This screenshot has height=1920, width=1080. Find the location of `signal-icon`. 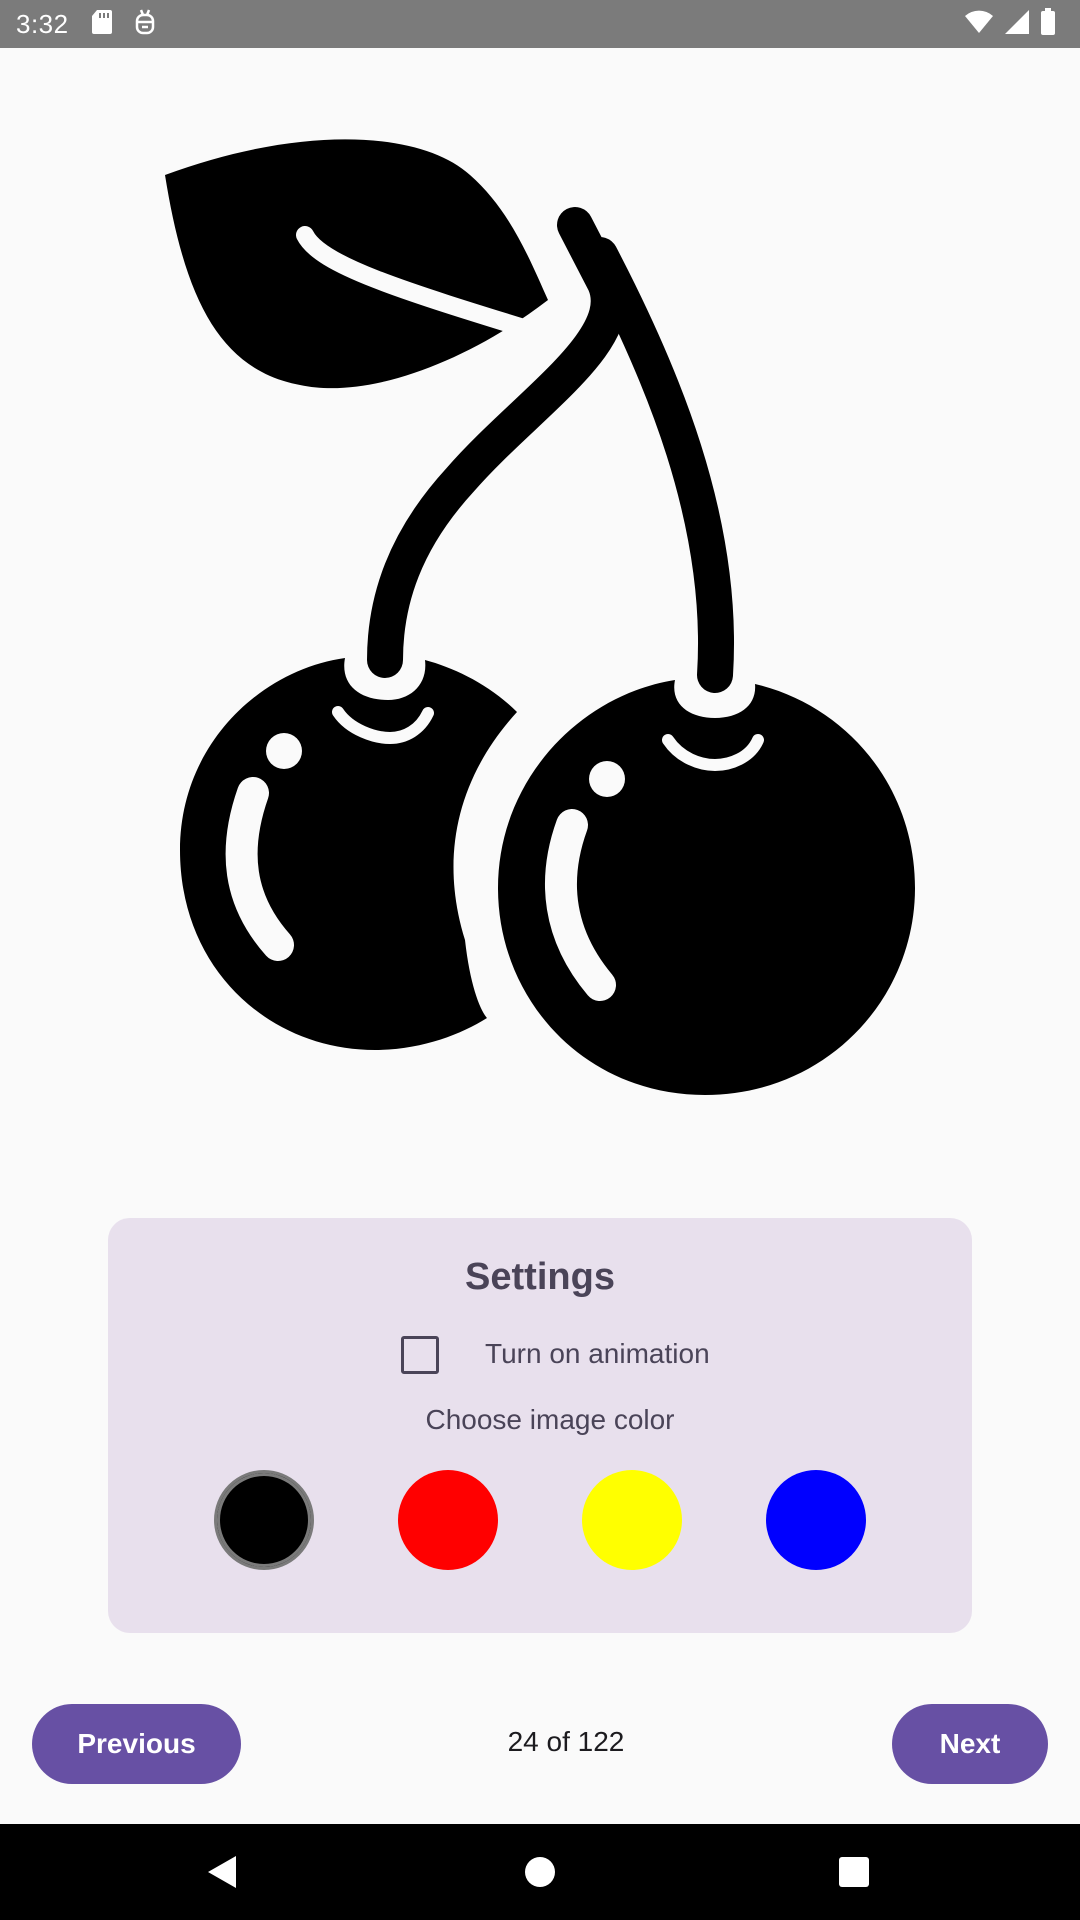

signal-icon is located at coordinates (1017, 24).